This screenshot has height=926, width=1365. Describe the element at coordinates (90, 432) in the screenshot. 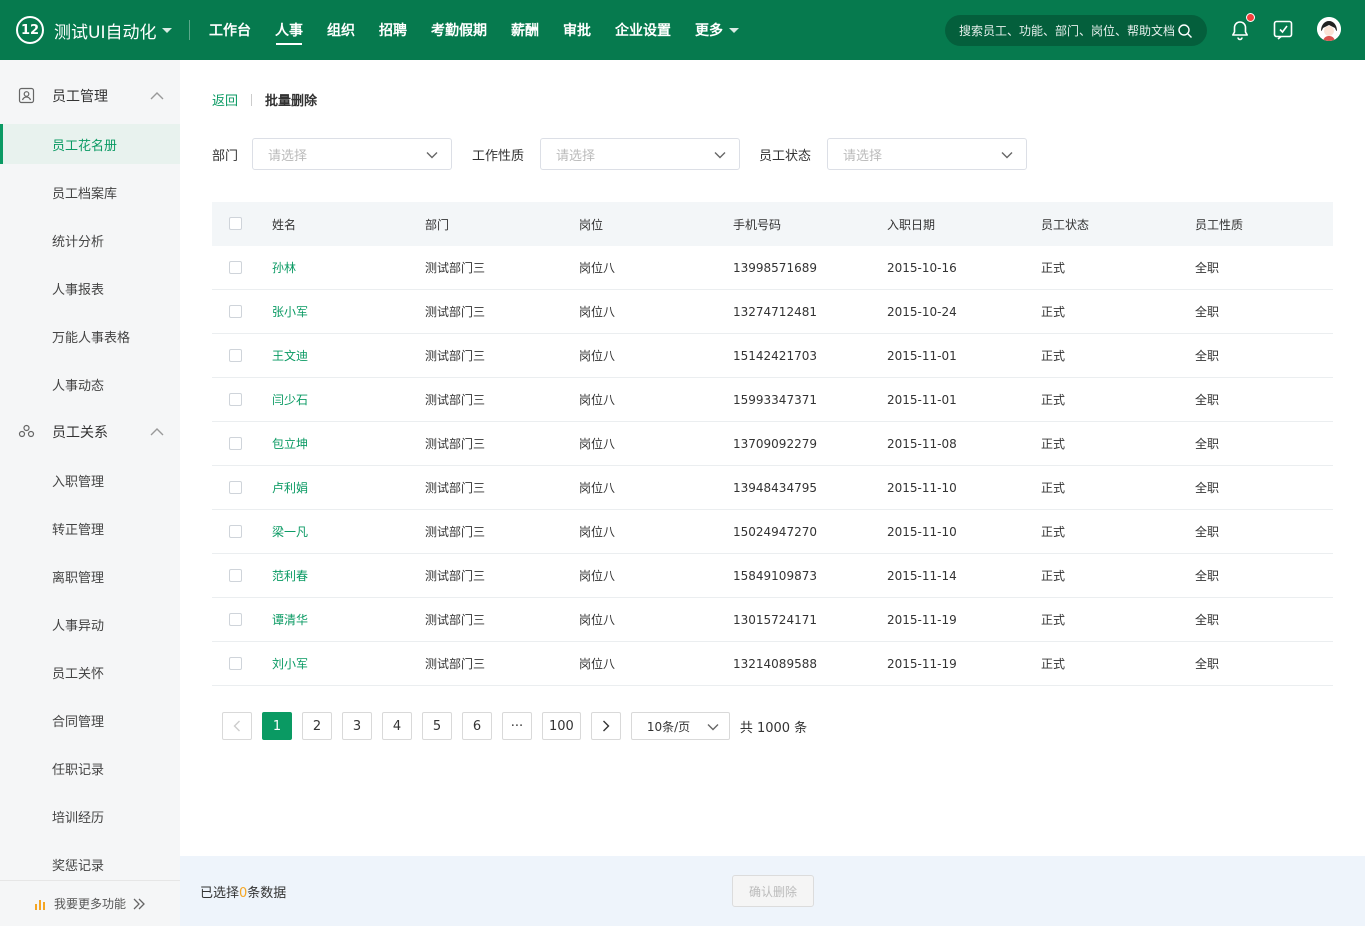

I see `sidebar-group-employee-relations: 员工关系` at that location.